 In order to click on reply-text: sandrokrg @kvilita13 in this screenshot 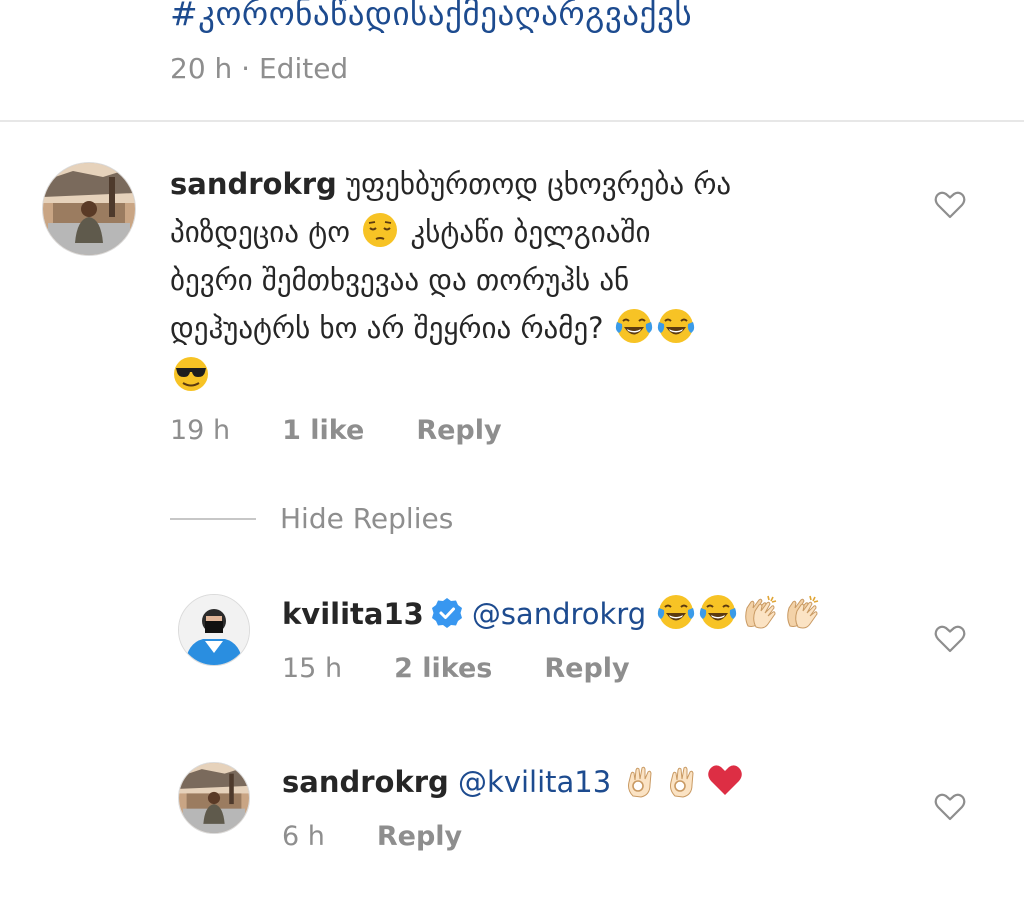, I will do `click(602, 782)`.